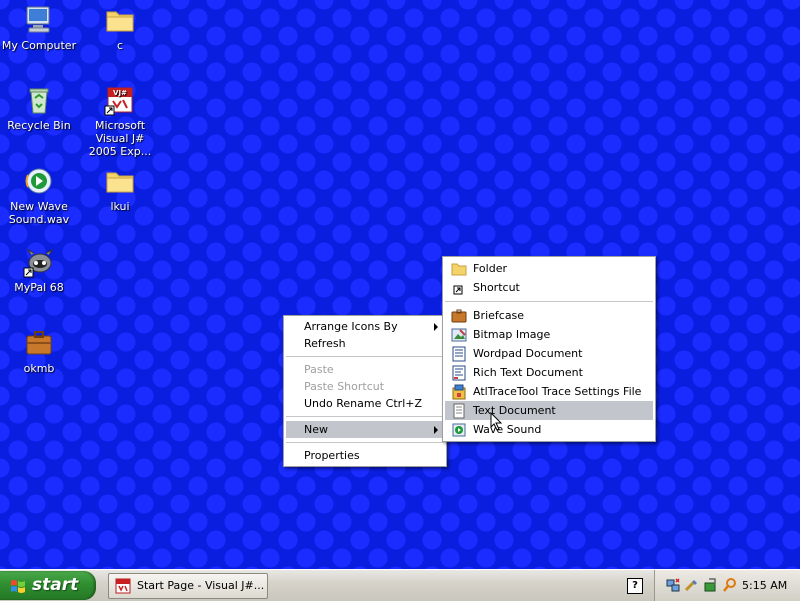  I want to click on menu-item-paste-shortcut: Paste Shortcut, so click(365, 386).